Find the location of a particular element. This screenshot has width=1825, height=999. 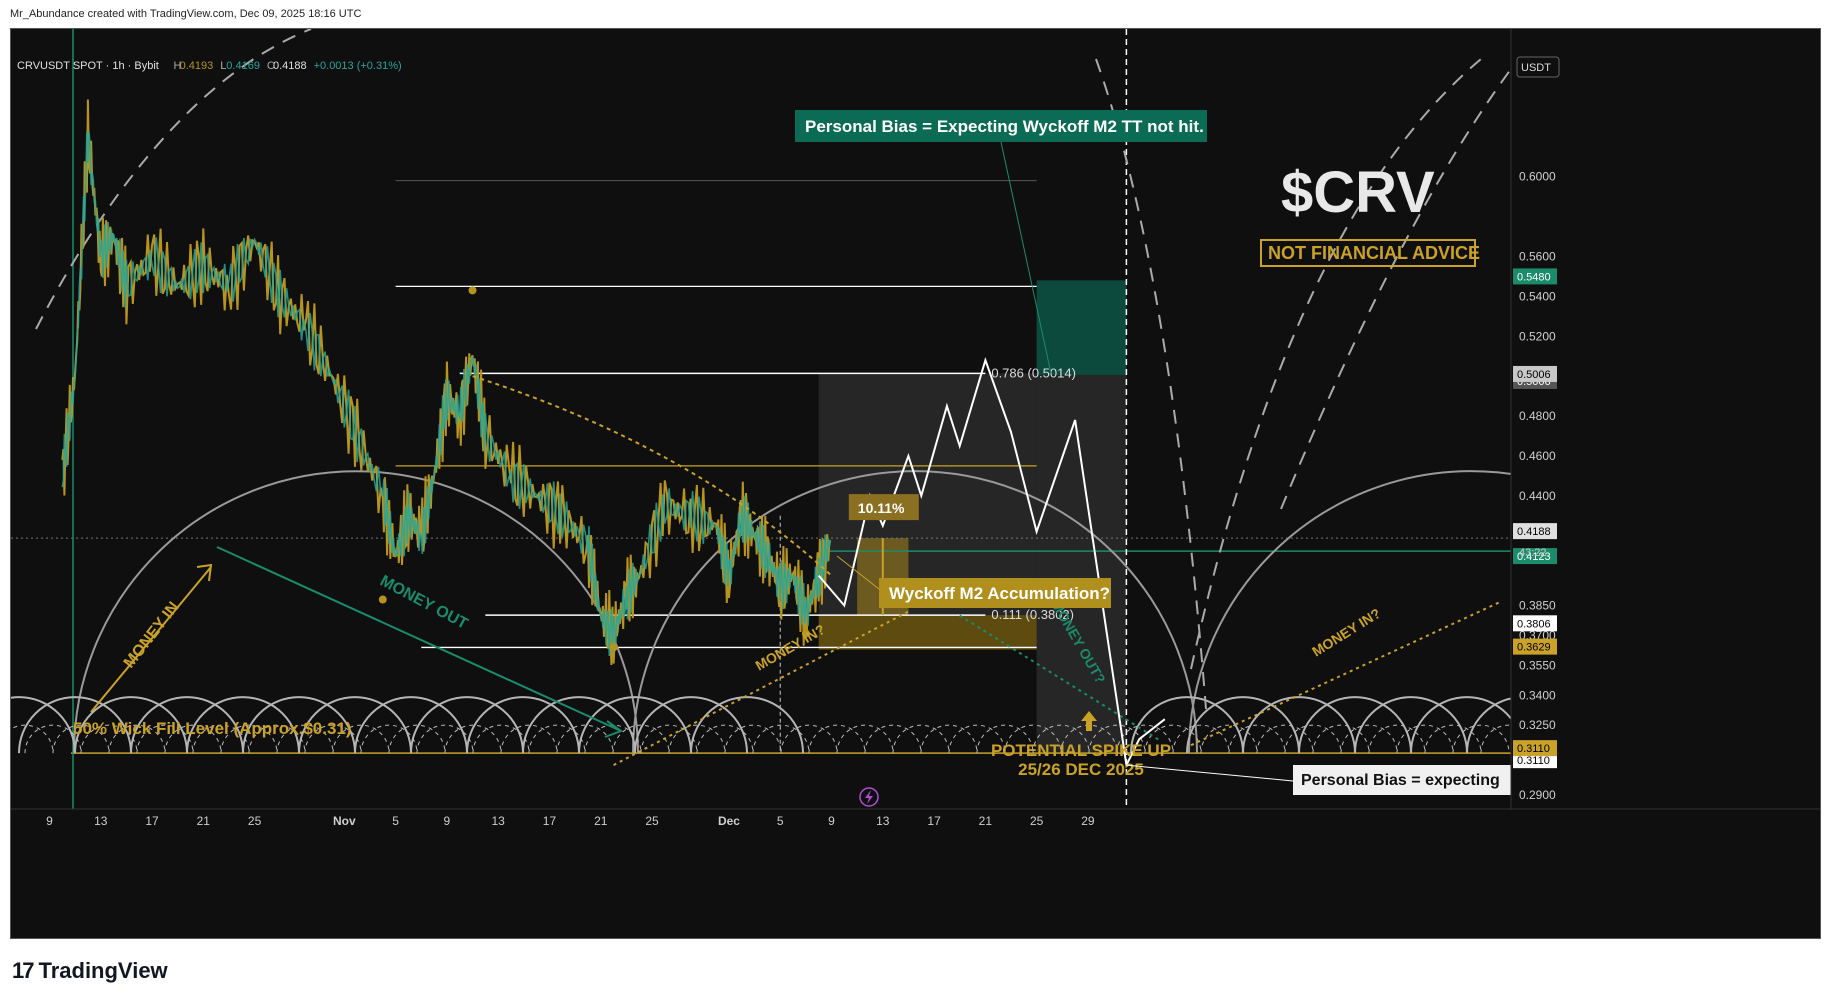

y-tick-label: 0.5400 is located at coordinates (1537, 296).